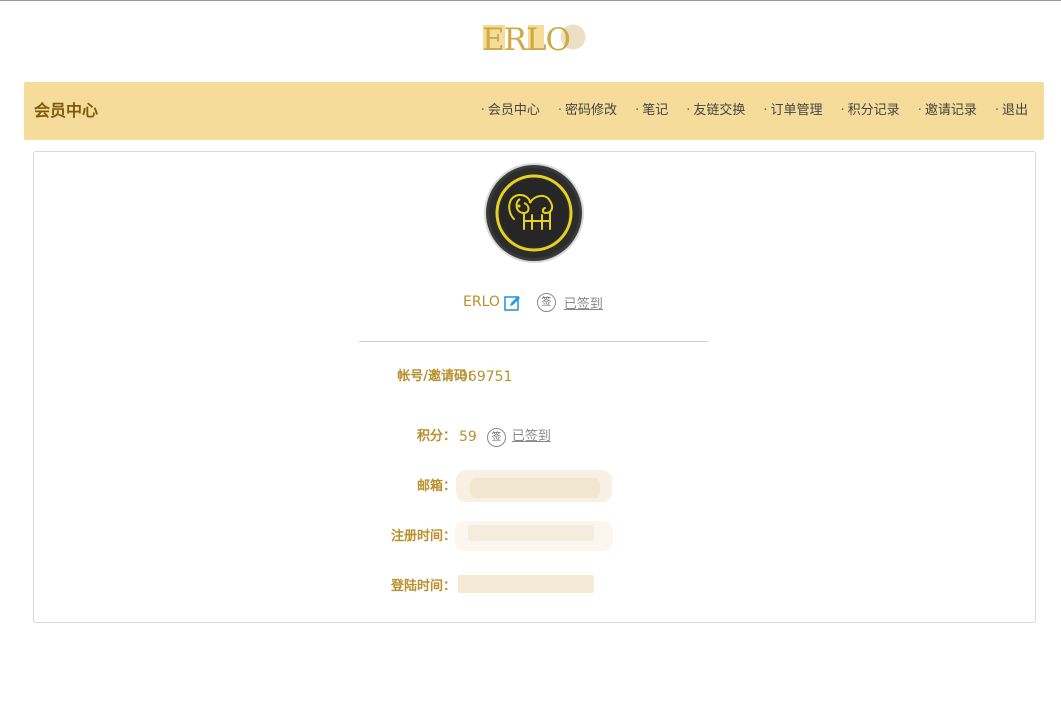  I want to click on email-label: 邮箱：, so click(436, 486).